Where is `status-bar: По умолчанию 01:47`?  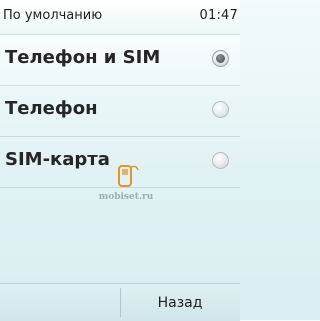
status-bar: По умолчанию 01:47 is located at coordinates (120, 17).